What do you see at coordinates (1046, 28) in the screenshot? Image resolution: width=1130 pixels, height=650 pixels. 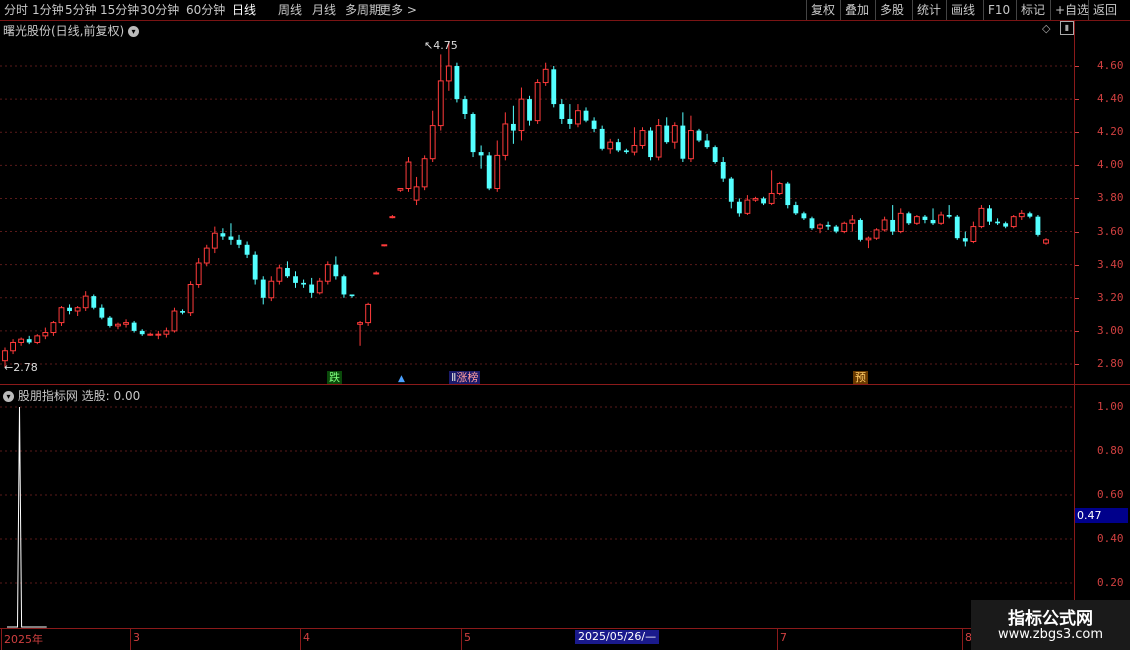 I see `diamond-icon: ◇` at bounding box center [1046, 28].